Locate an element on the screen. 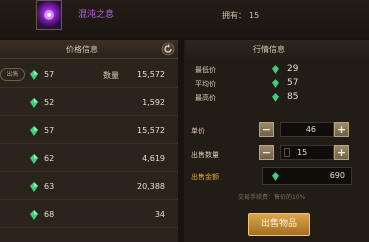  market-info-header: 行情信息 is located at coordinates (277, 49).